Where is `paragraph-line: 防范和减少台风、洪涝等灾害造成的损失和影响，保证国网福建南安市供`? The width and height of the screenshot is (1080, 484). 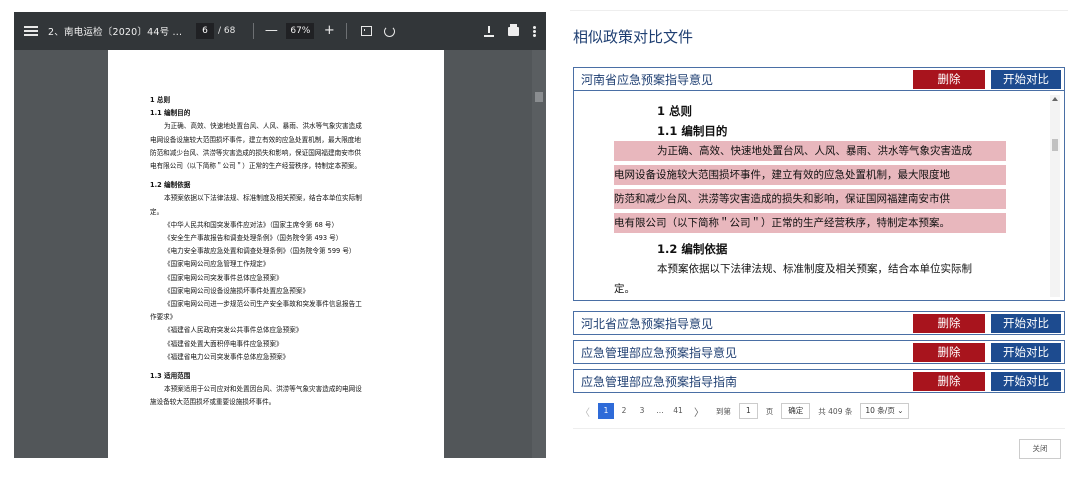 paragraph-line: 防范和减少台风、洪涝等灾害造成的损失和影响，保证国网福建南安市供 is located at coordinates (255, 152).